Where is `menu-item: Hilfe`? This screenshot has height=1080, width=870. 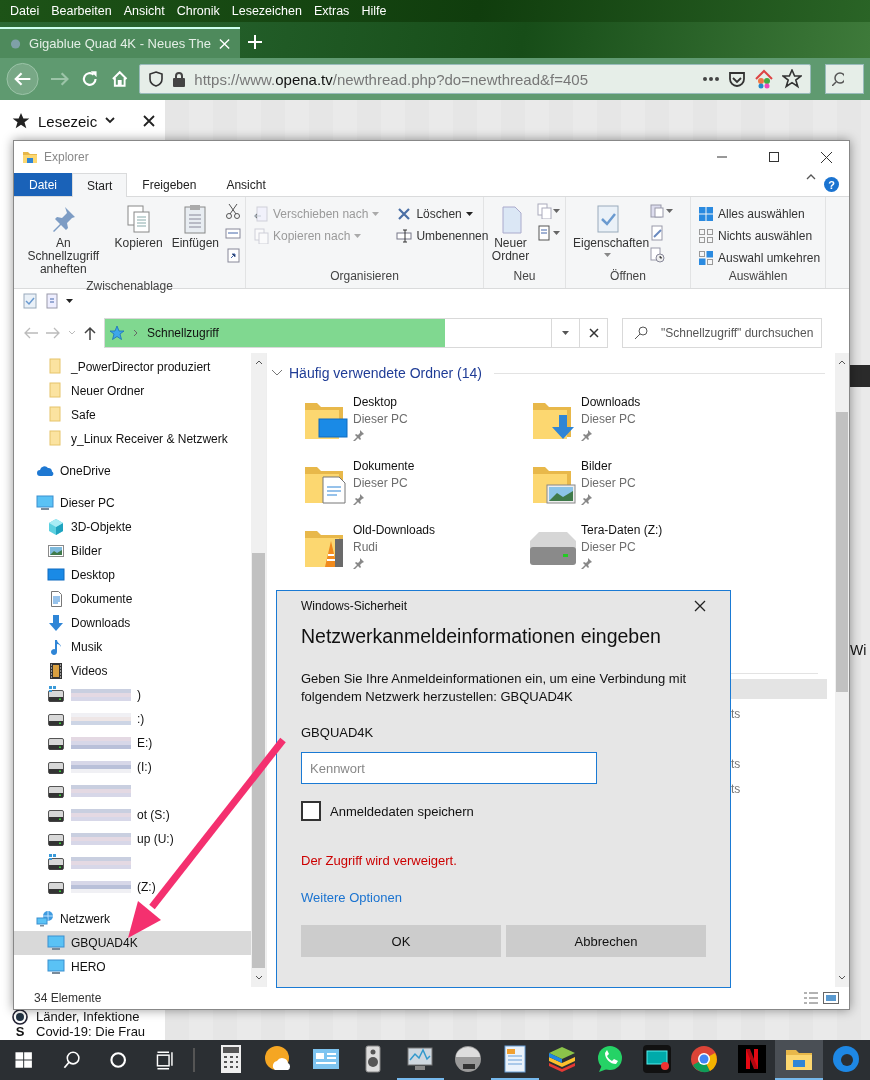 menu-item: Hilfe is located at coordinates (374, 11).